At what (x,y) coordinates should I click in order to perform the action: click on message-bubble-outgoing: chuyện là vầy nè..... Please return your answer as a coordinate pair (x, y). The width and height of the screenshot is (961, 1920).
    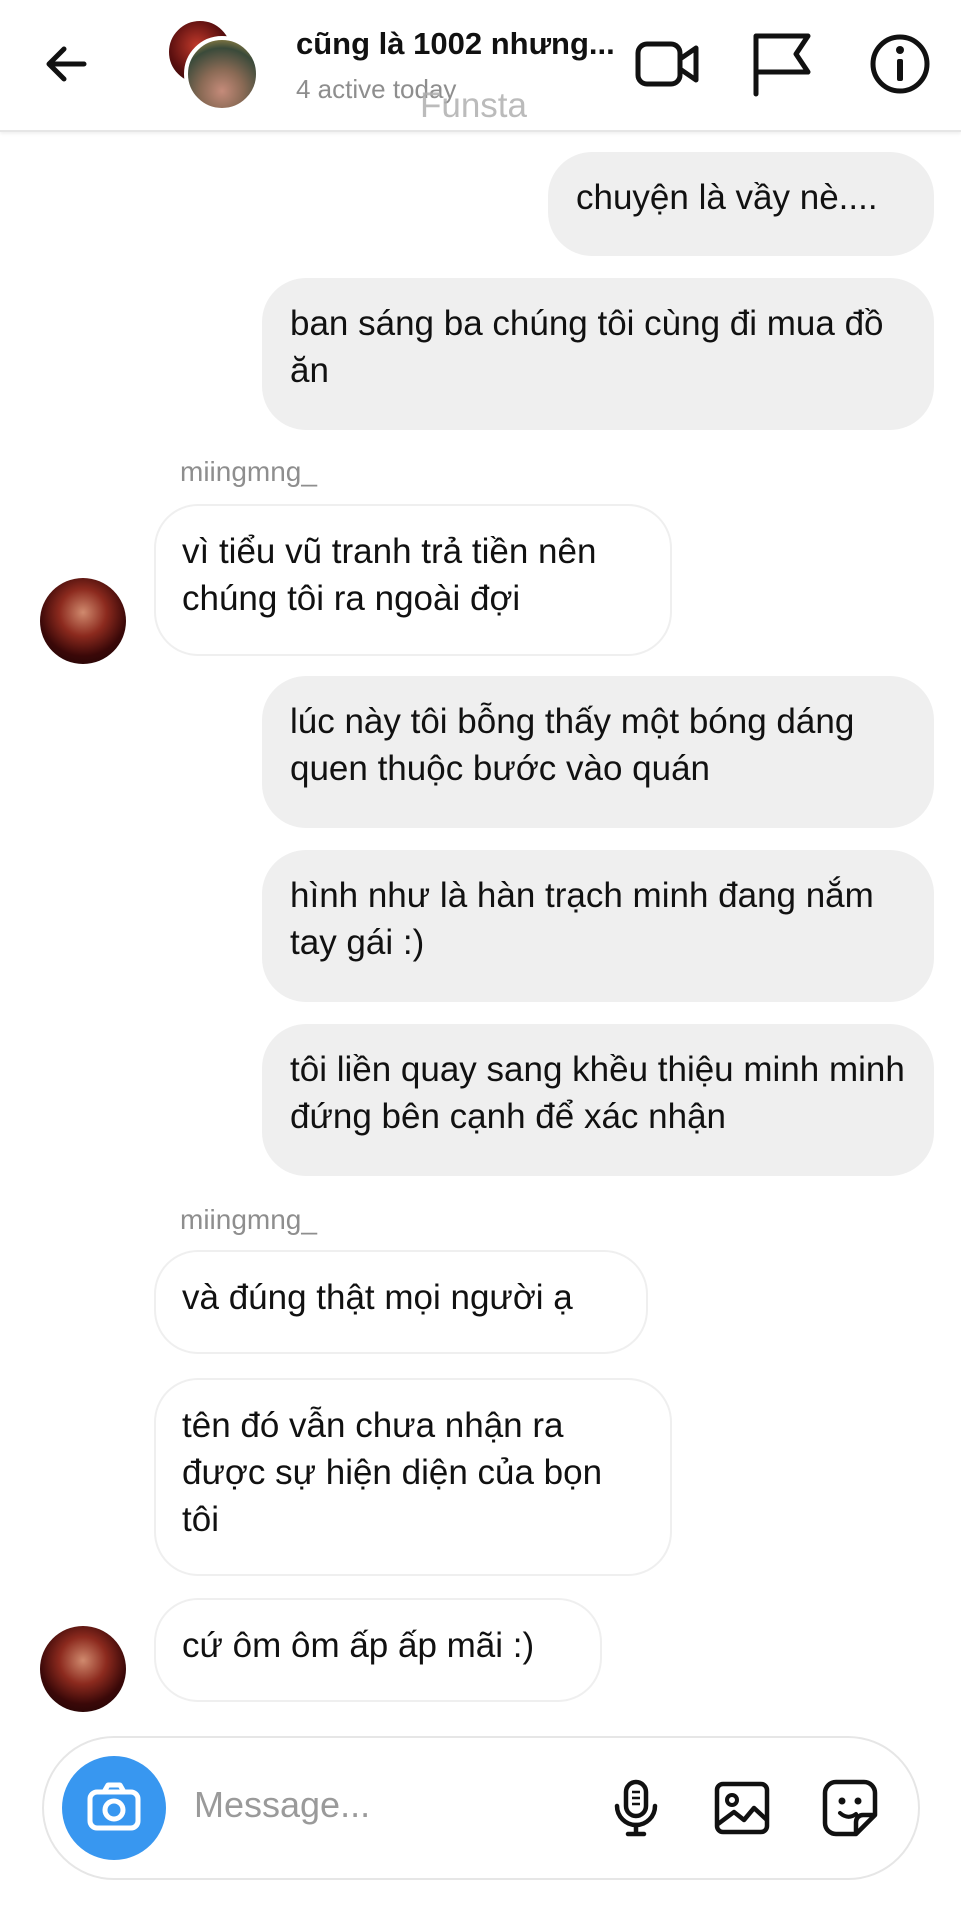
    Looking at the image, I should click on (741, 204).